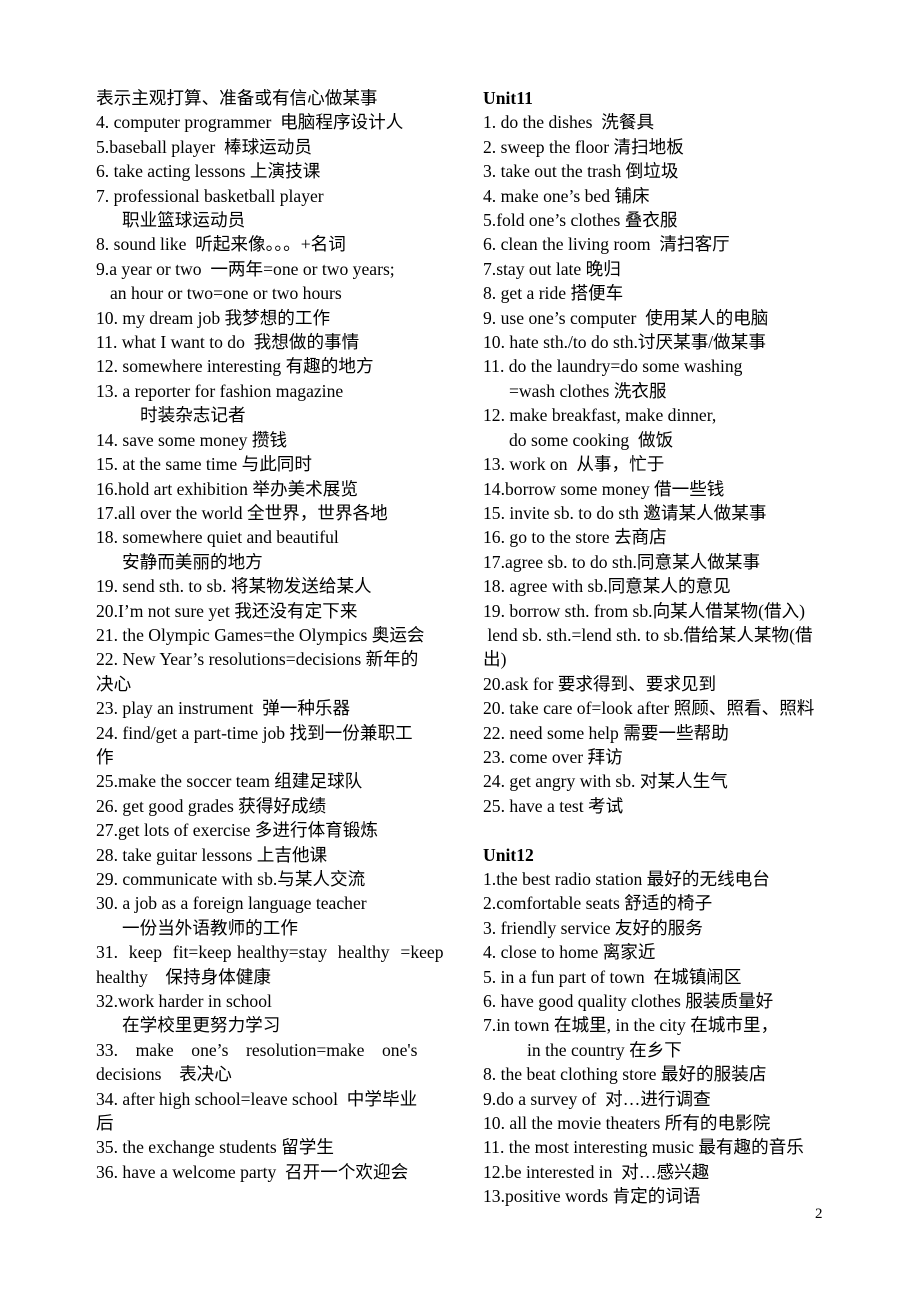 This screenshot has height=1302, width=920. Describe the element at coordinates (184, 220) in the screenshot. I see `left-entry-line: 职业篮球运动员` at that location.